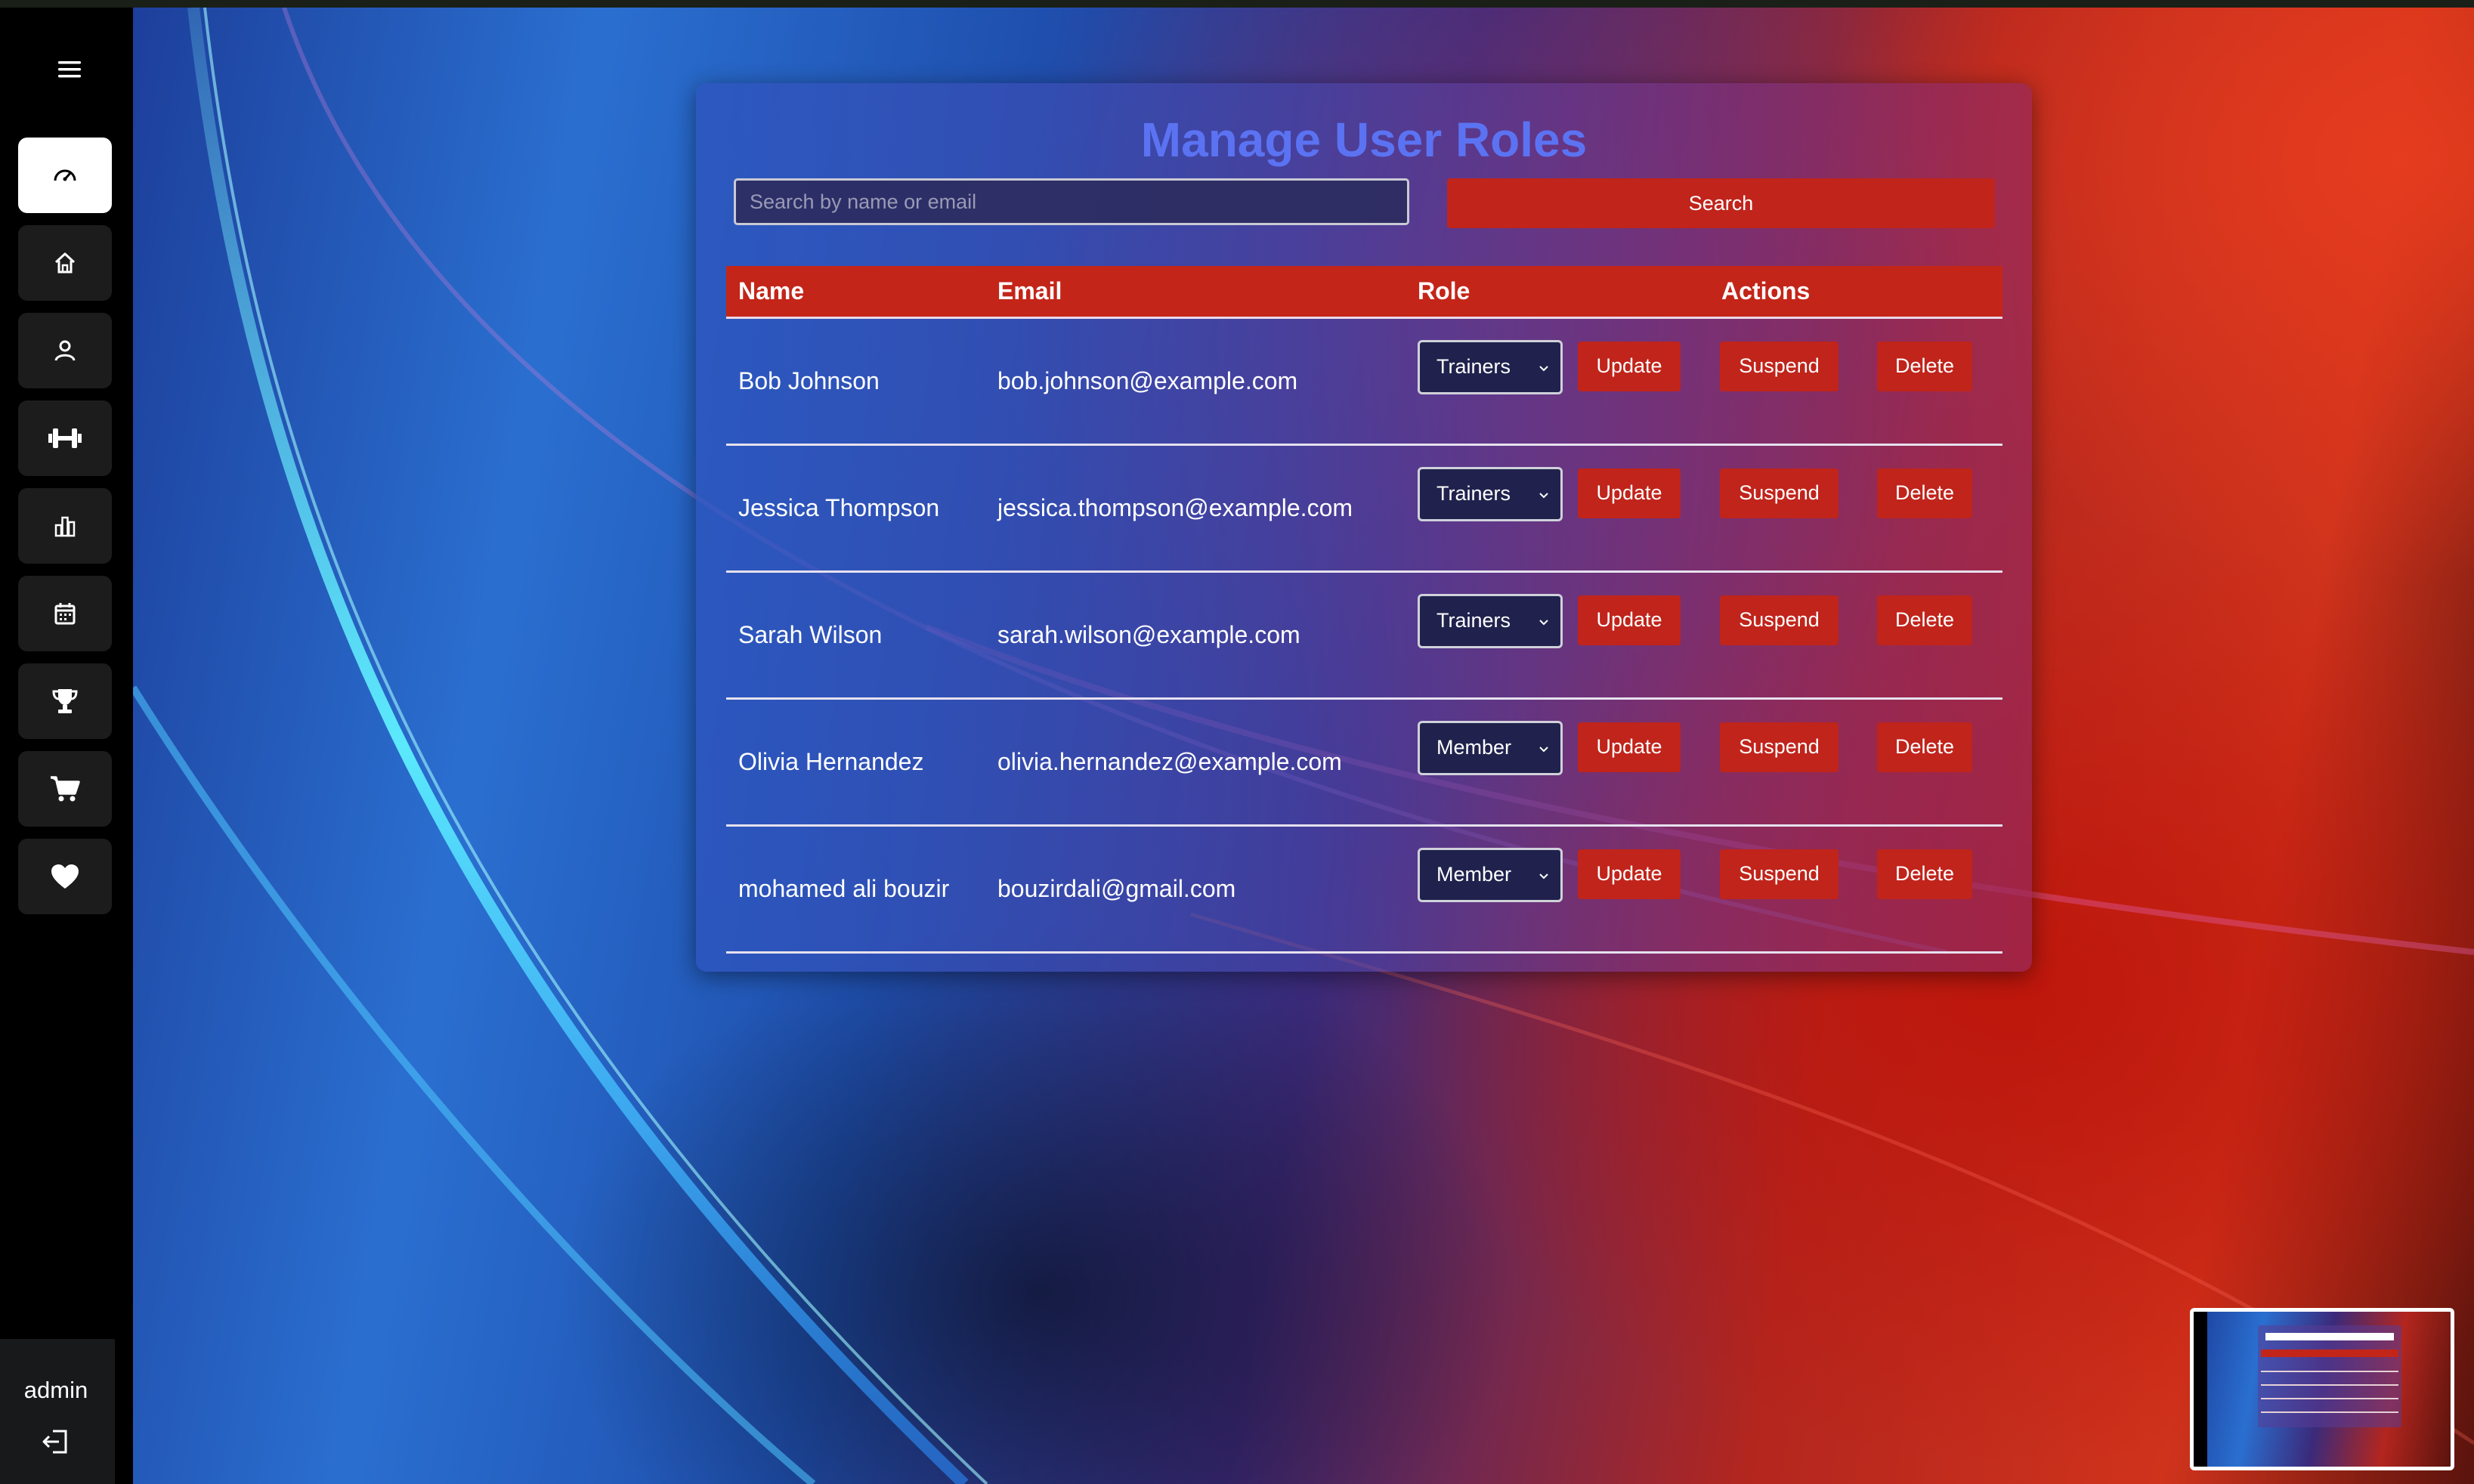 The image size is (2474, 1484). Describe the element at coordinates (1195, 381) in the screenshot. I see `user-email-cell: bob.johnson@example.com` at that location.